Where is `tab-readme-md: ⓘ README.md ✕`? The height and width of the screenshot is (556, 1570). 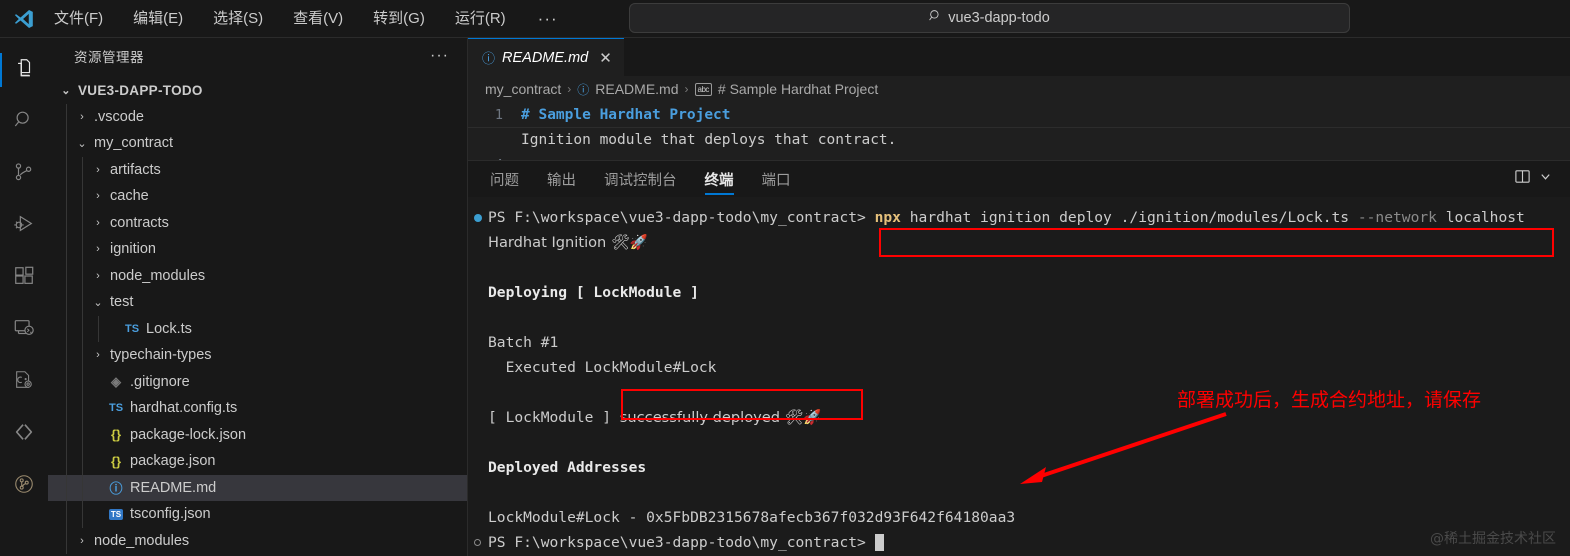
tab-readme-md: ⓘ README.md ✕ is located at coordinates (546, 57).